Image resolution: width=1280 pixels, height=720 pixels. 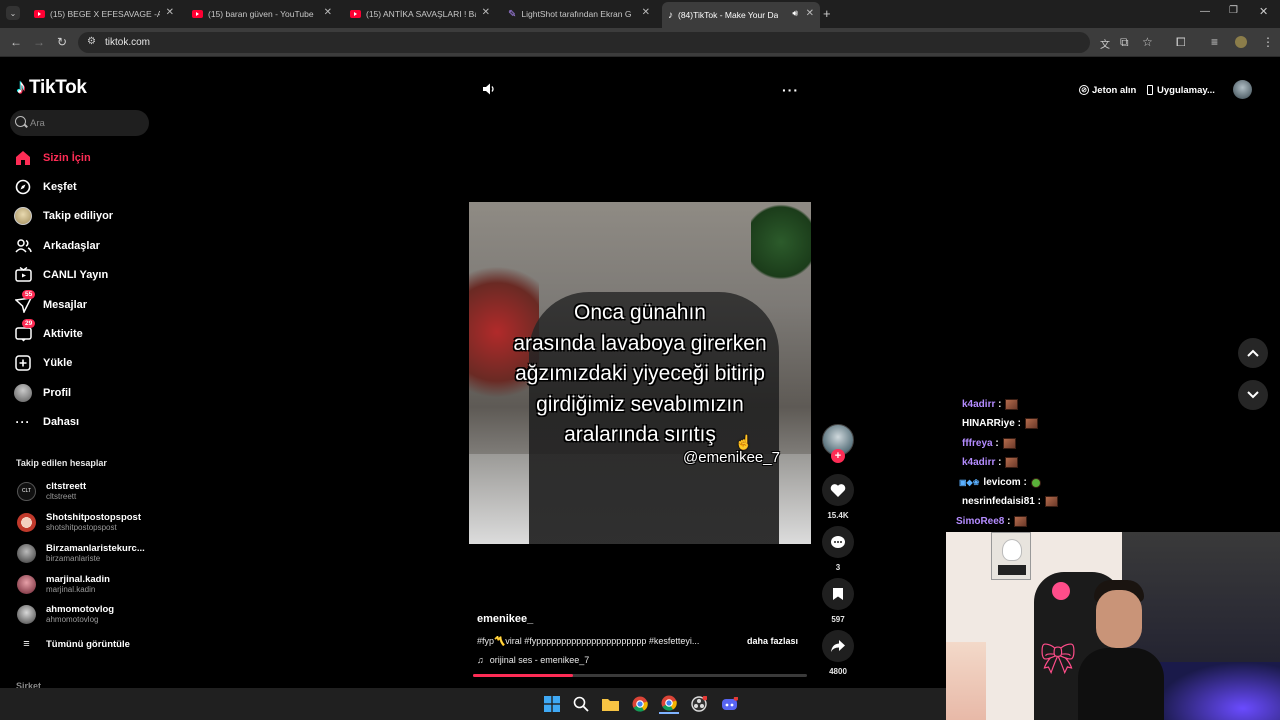 What do you see at coordinates (65, 614) in the screenshot?
I see `followed-account: ahmomotovlog ahmomotovlog` at bounding box center [65, 614].